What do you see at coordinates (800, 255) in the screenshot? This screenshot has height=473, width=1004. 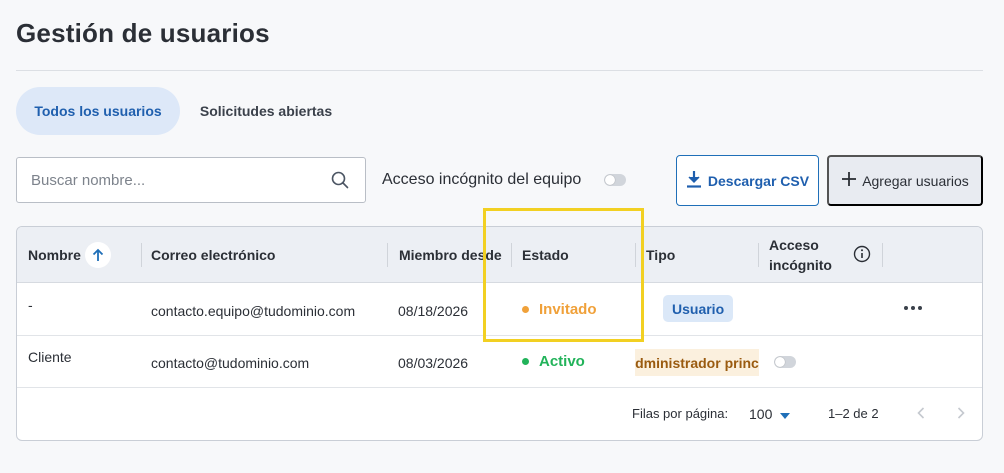 I see `column-header-incognito: Acceso incógnito` at bounding box center [800, 255].